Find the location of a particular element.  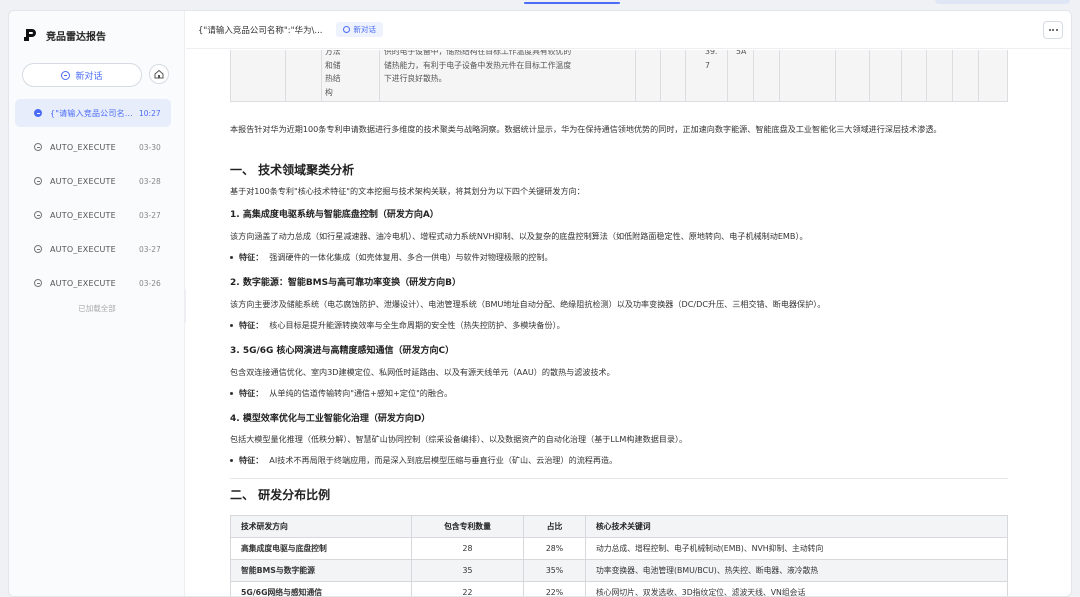

direction-d-title: 4. 模型效率优化与工业智能化治理（研发方向D） is located at coordinates (330, 419).